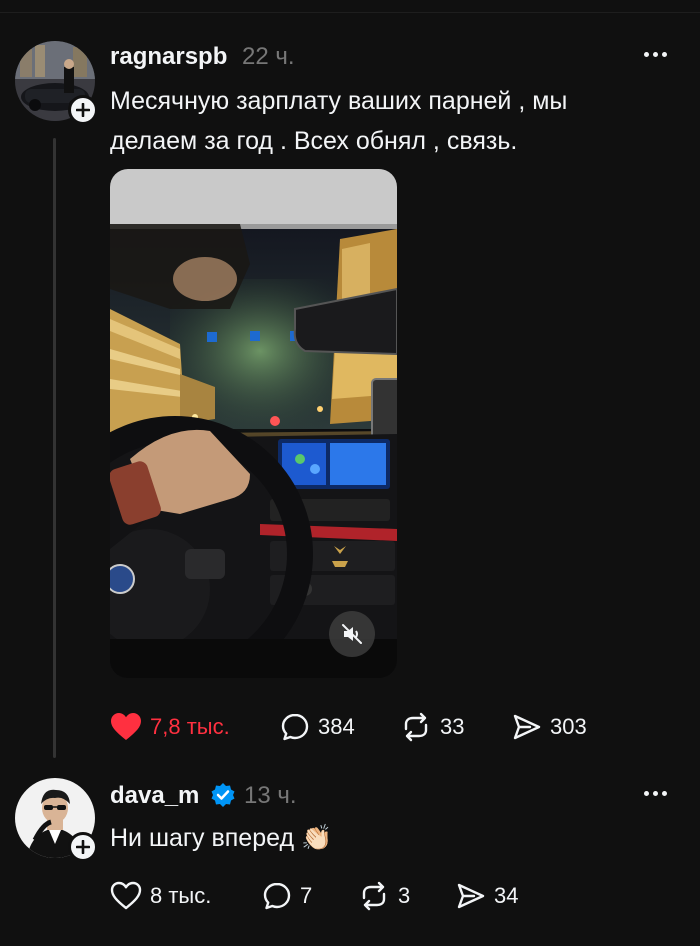 This screenshot has width=700, height=946. What do you see at coordinates (314, 141) in the screenshot?
I see `post-text-line-2: делаем за год . Всех обнял , связь.` at bounding box center [314, 141].